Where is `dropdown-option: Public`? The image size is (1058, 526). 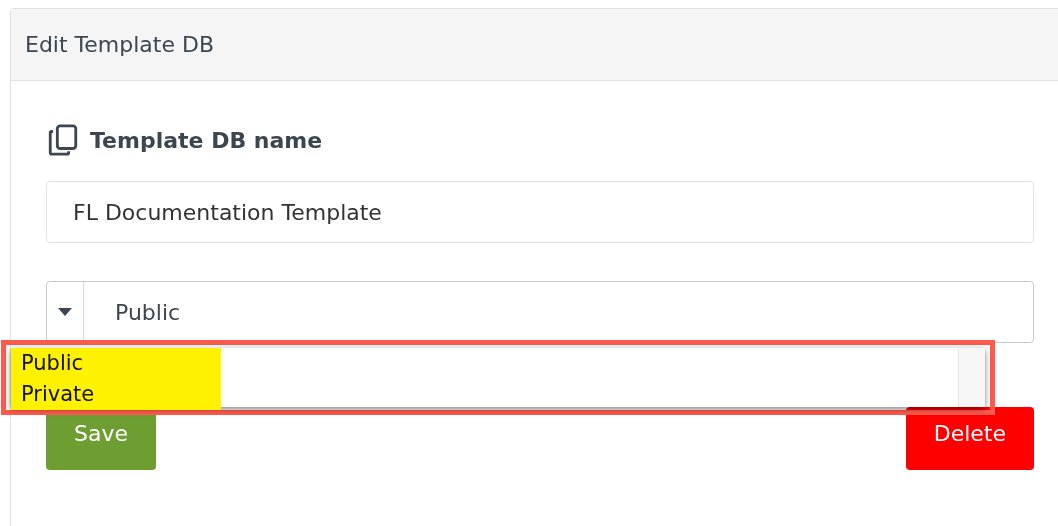
dropdown-option: Public is located at coordinates (116, 363).